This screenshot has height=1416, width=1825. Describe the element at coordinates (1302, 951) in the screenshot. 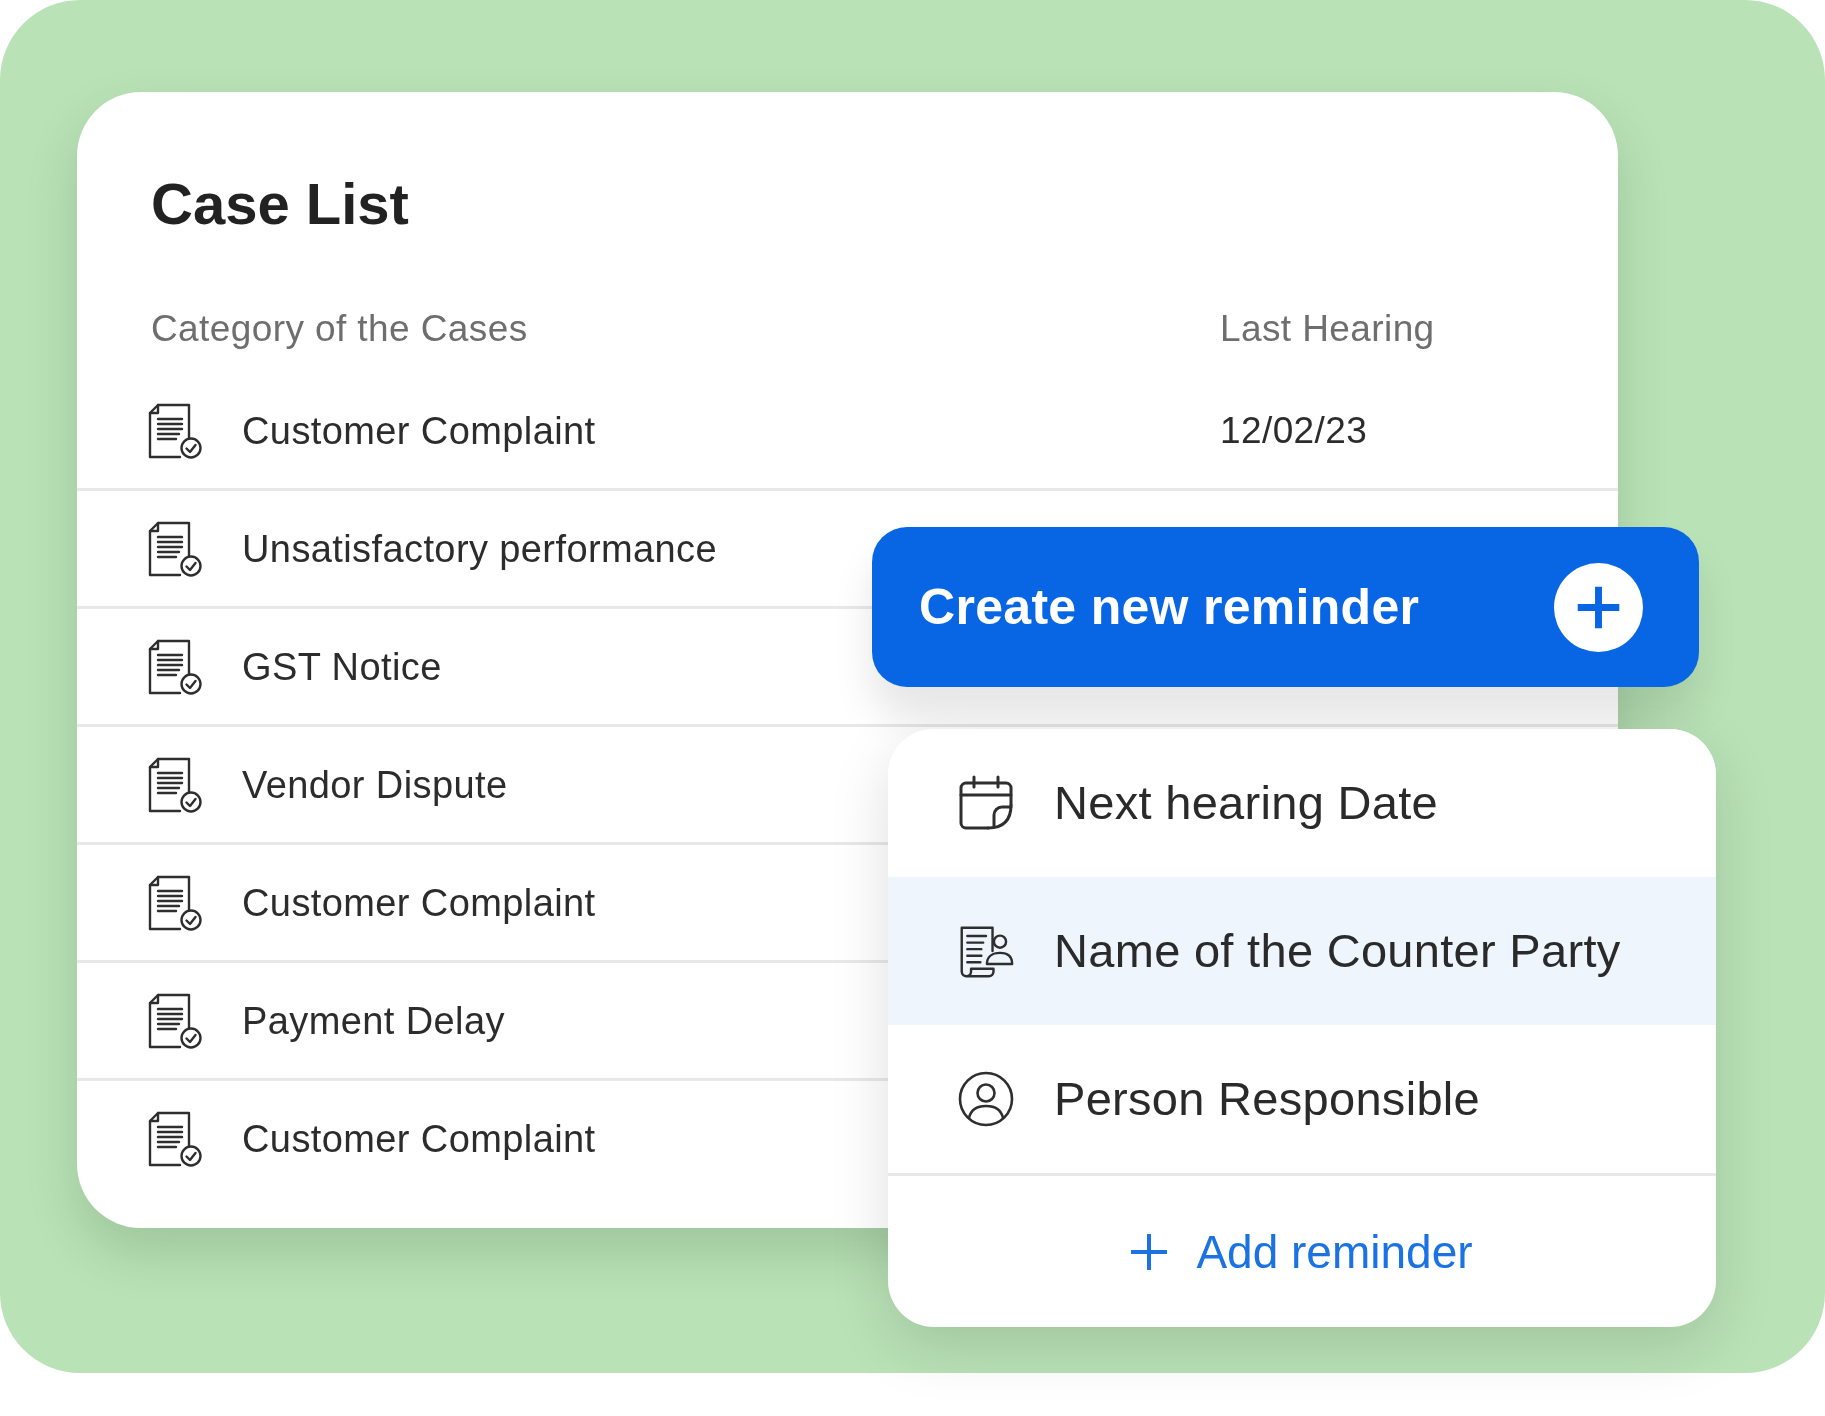

I see `menu-item: Name of the Counter Party` at that location.